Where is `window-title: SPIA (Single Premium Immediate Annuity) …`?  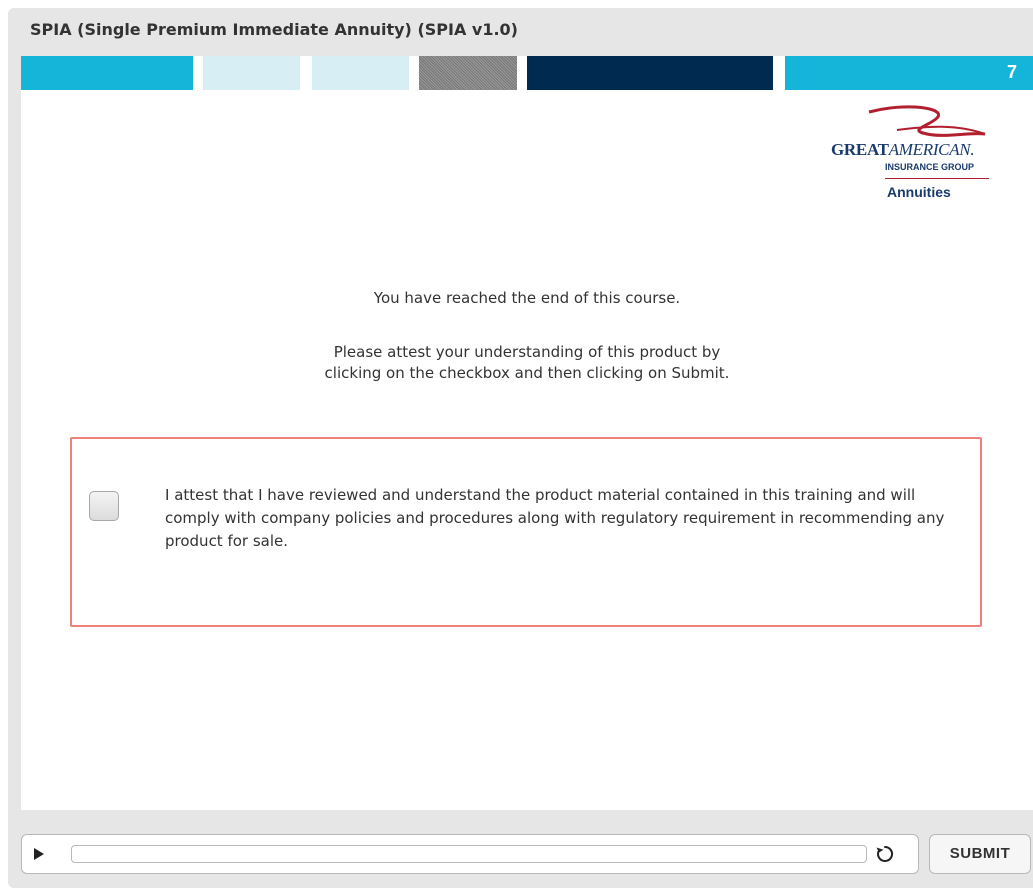
window-title: SPIA (Single Premium Immediate Annuity) … is located at coordinates (274, 29).